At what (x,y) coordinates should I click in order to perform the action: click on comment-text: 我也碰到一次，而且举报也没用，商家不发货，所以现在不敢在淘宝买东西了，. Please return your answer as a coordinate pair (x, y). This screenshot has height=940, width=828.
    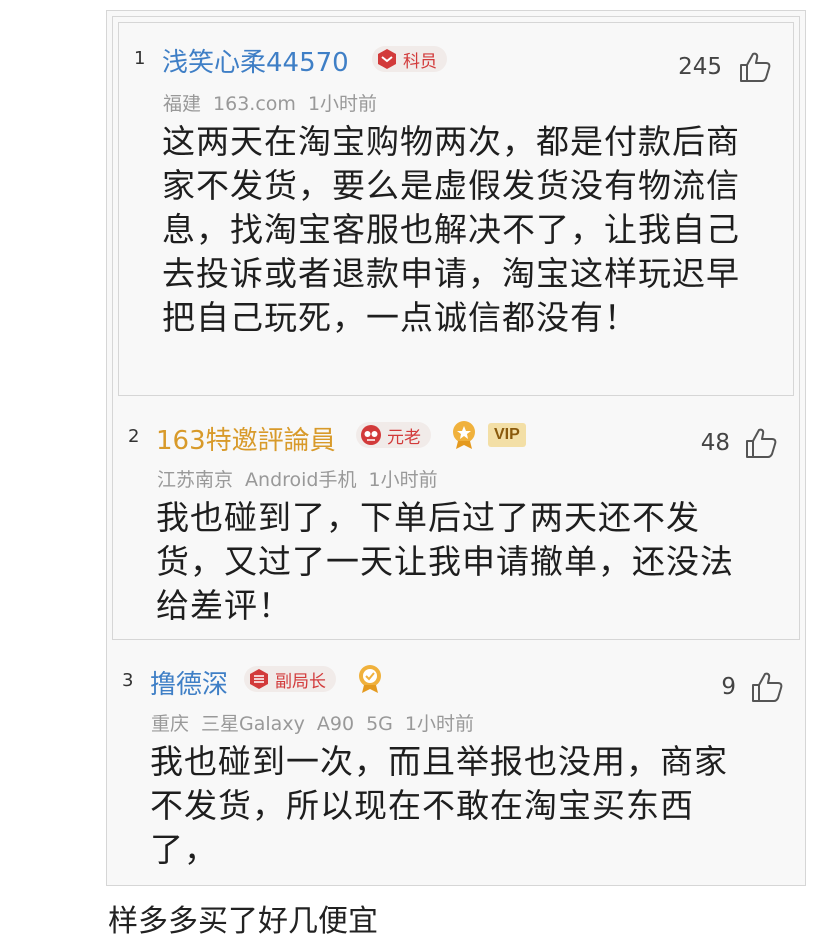
    Looking at the image, I should click on (439, 805).